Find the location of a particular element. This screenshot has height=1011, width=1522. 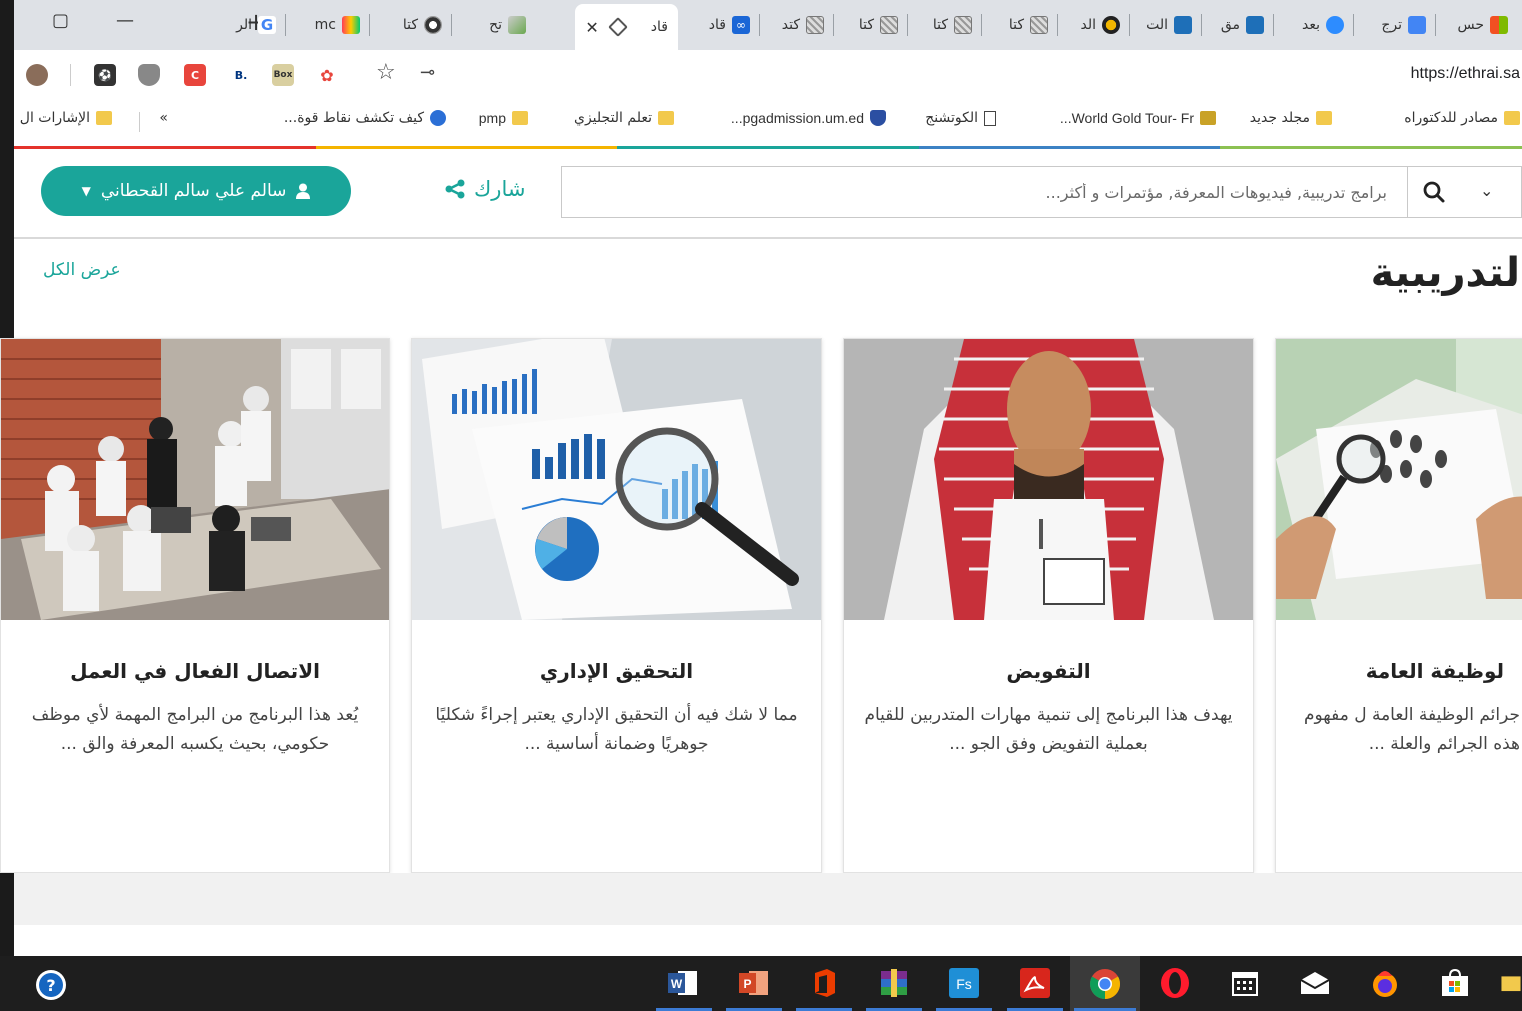

tab-label: بعد is located at coordinates (1311, 25).